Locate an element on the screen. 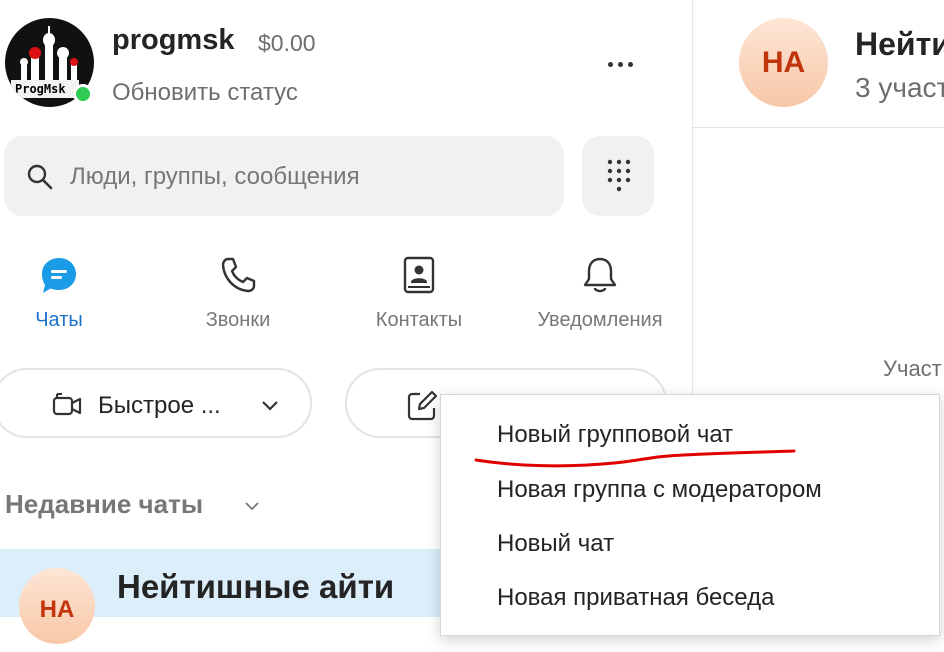  more-options-button is located at coordinates (620, 64).